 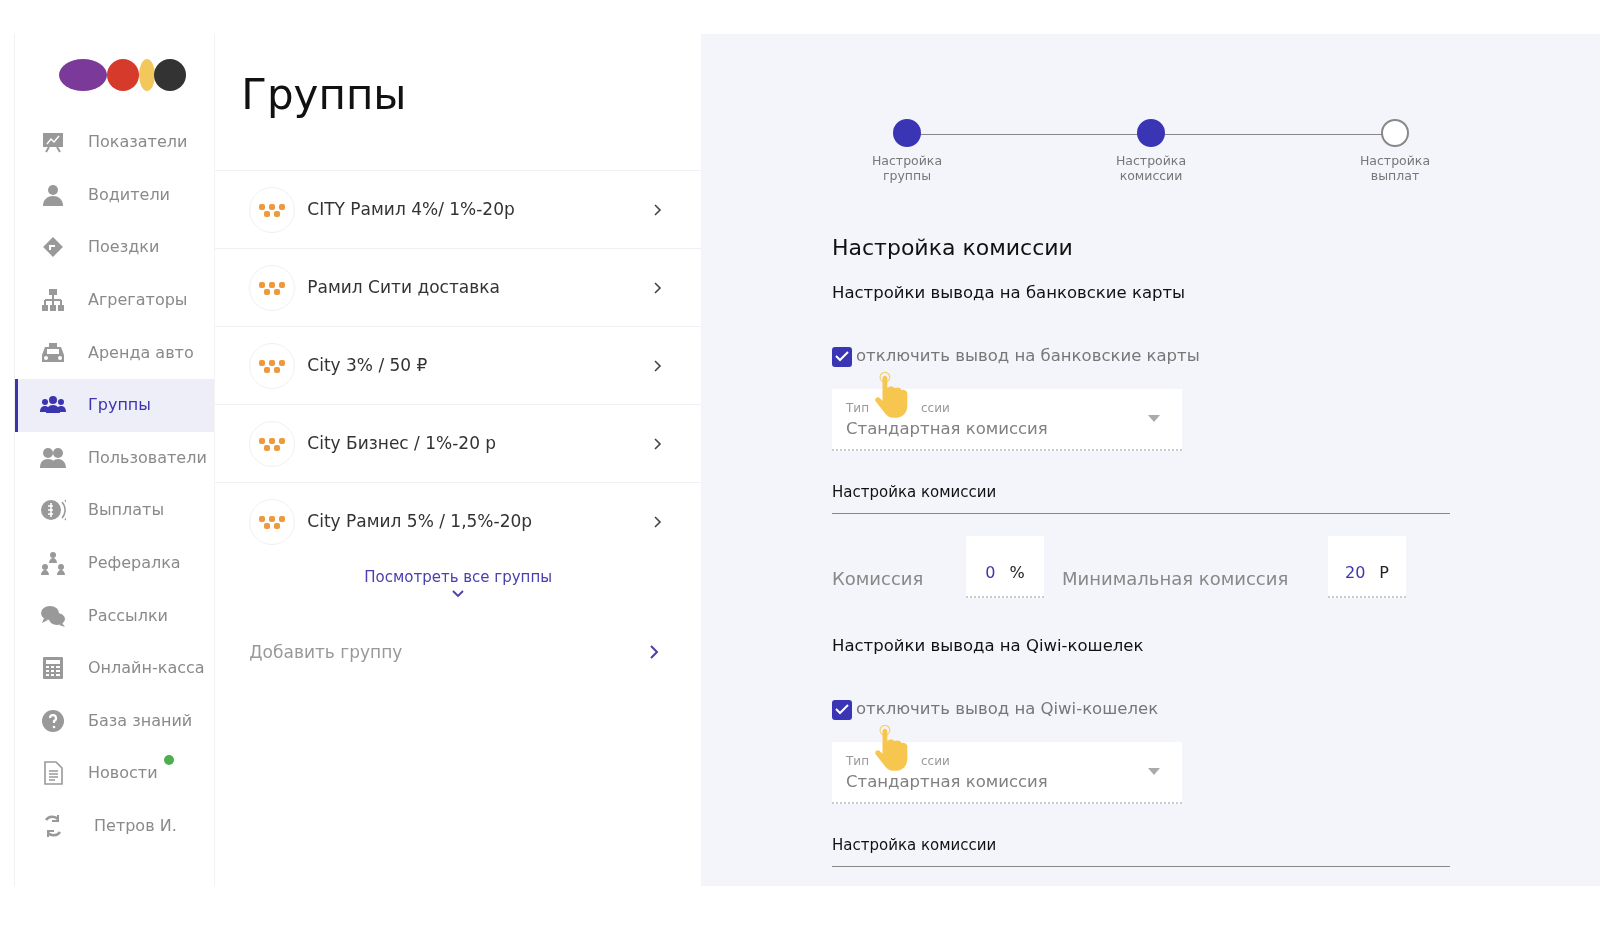 I want to click on sidebar-item: Показатели, so click(x=115, y=142).